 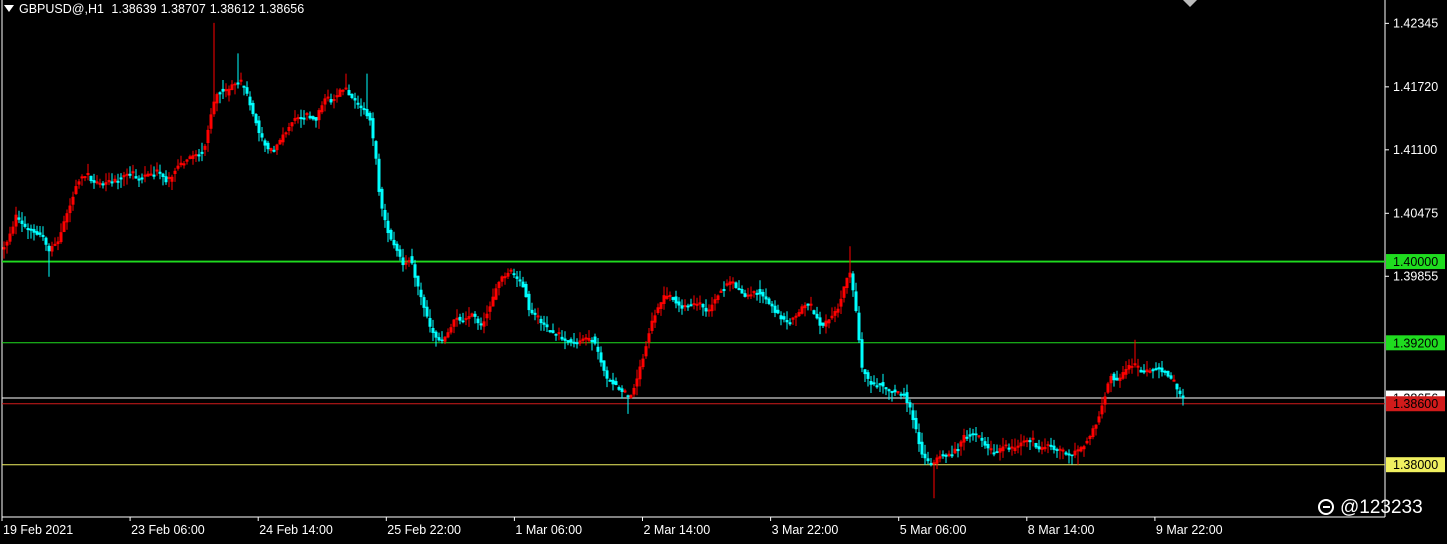 I want to click on price-tick-label: 1.42345, so click(x=1415, y=23).